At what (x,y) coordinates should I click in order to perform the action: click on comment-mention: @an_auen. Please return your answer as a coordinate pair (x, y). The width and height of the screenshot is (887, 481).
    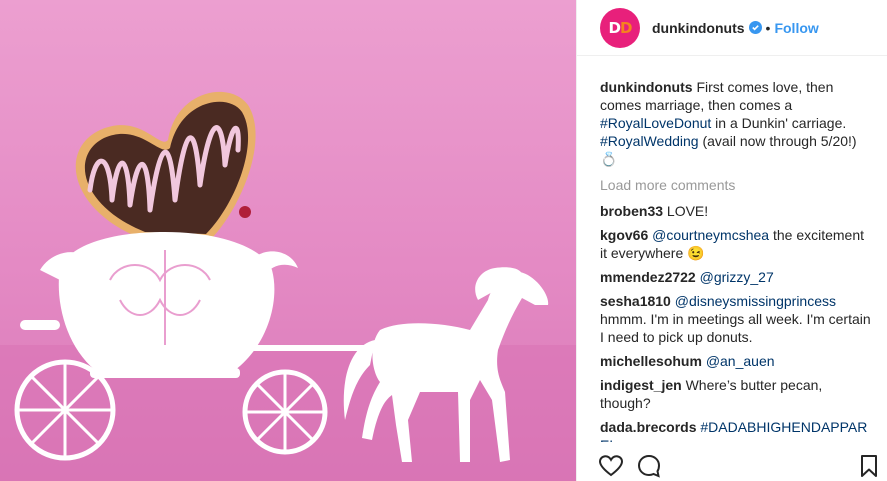
    Looking at the image, I should click on (740, 361).